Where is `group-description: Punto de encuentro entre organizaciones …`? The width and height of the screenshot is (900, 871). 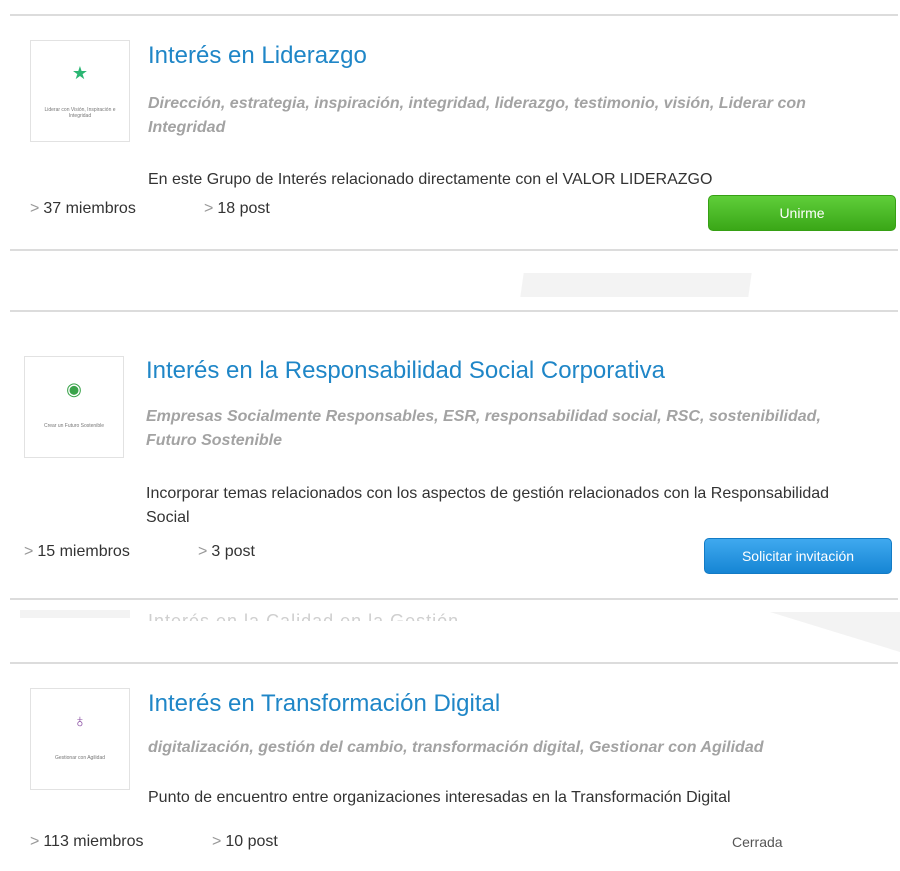
group-description: Punto de encuentro entre organizaciones … is located at coordinates (439, 797).